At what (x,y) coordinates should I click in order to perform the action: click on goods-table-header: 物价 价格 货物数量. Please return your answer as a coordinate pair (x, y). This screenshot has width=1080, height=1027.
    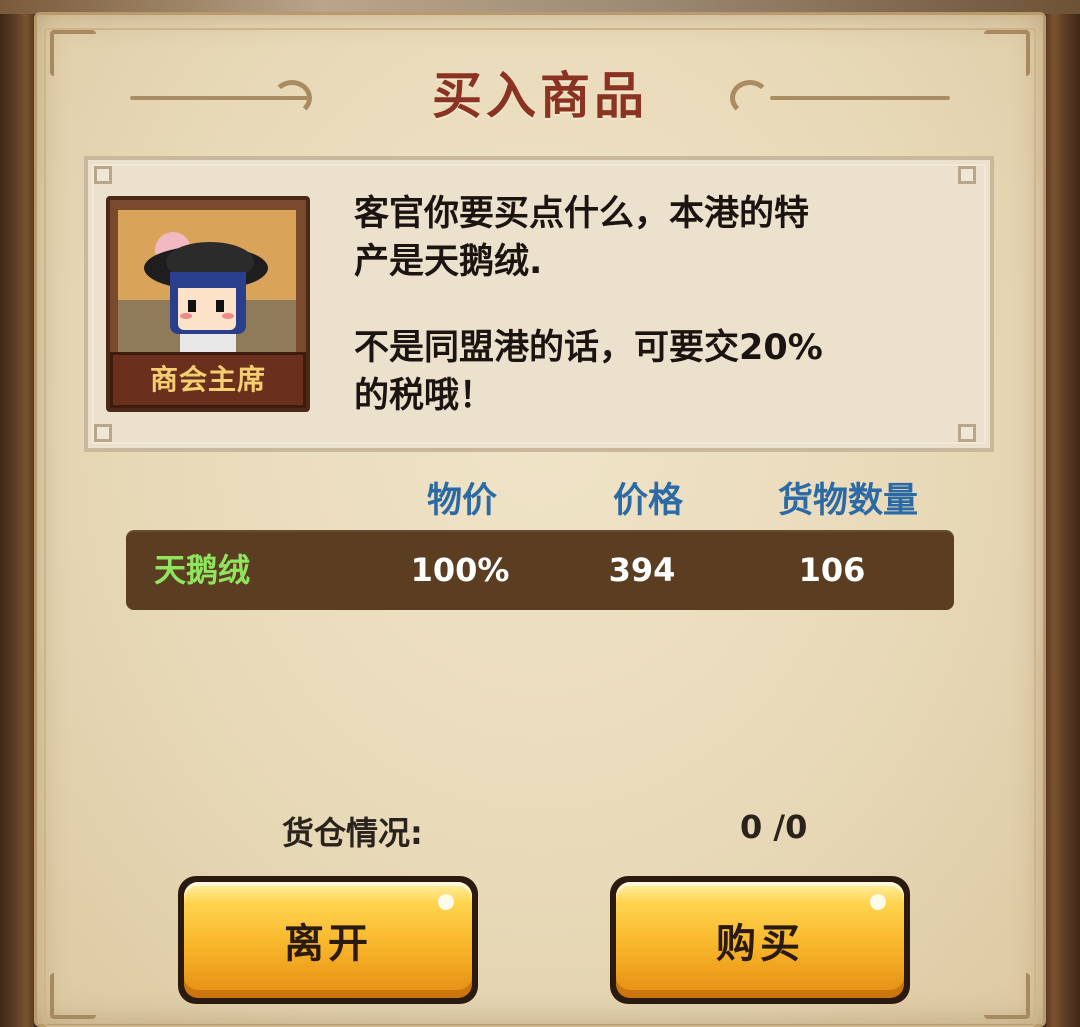
    Looking at the image, I should click on (540, 497).